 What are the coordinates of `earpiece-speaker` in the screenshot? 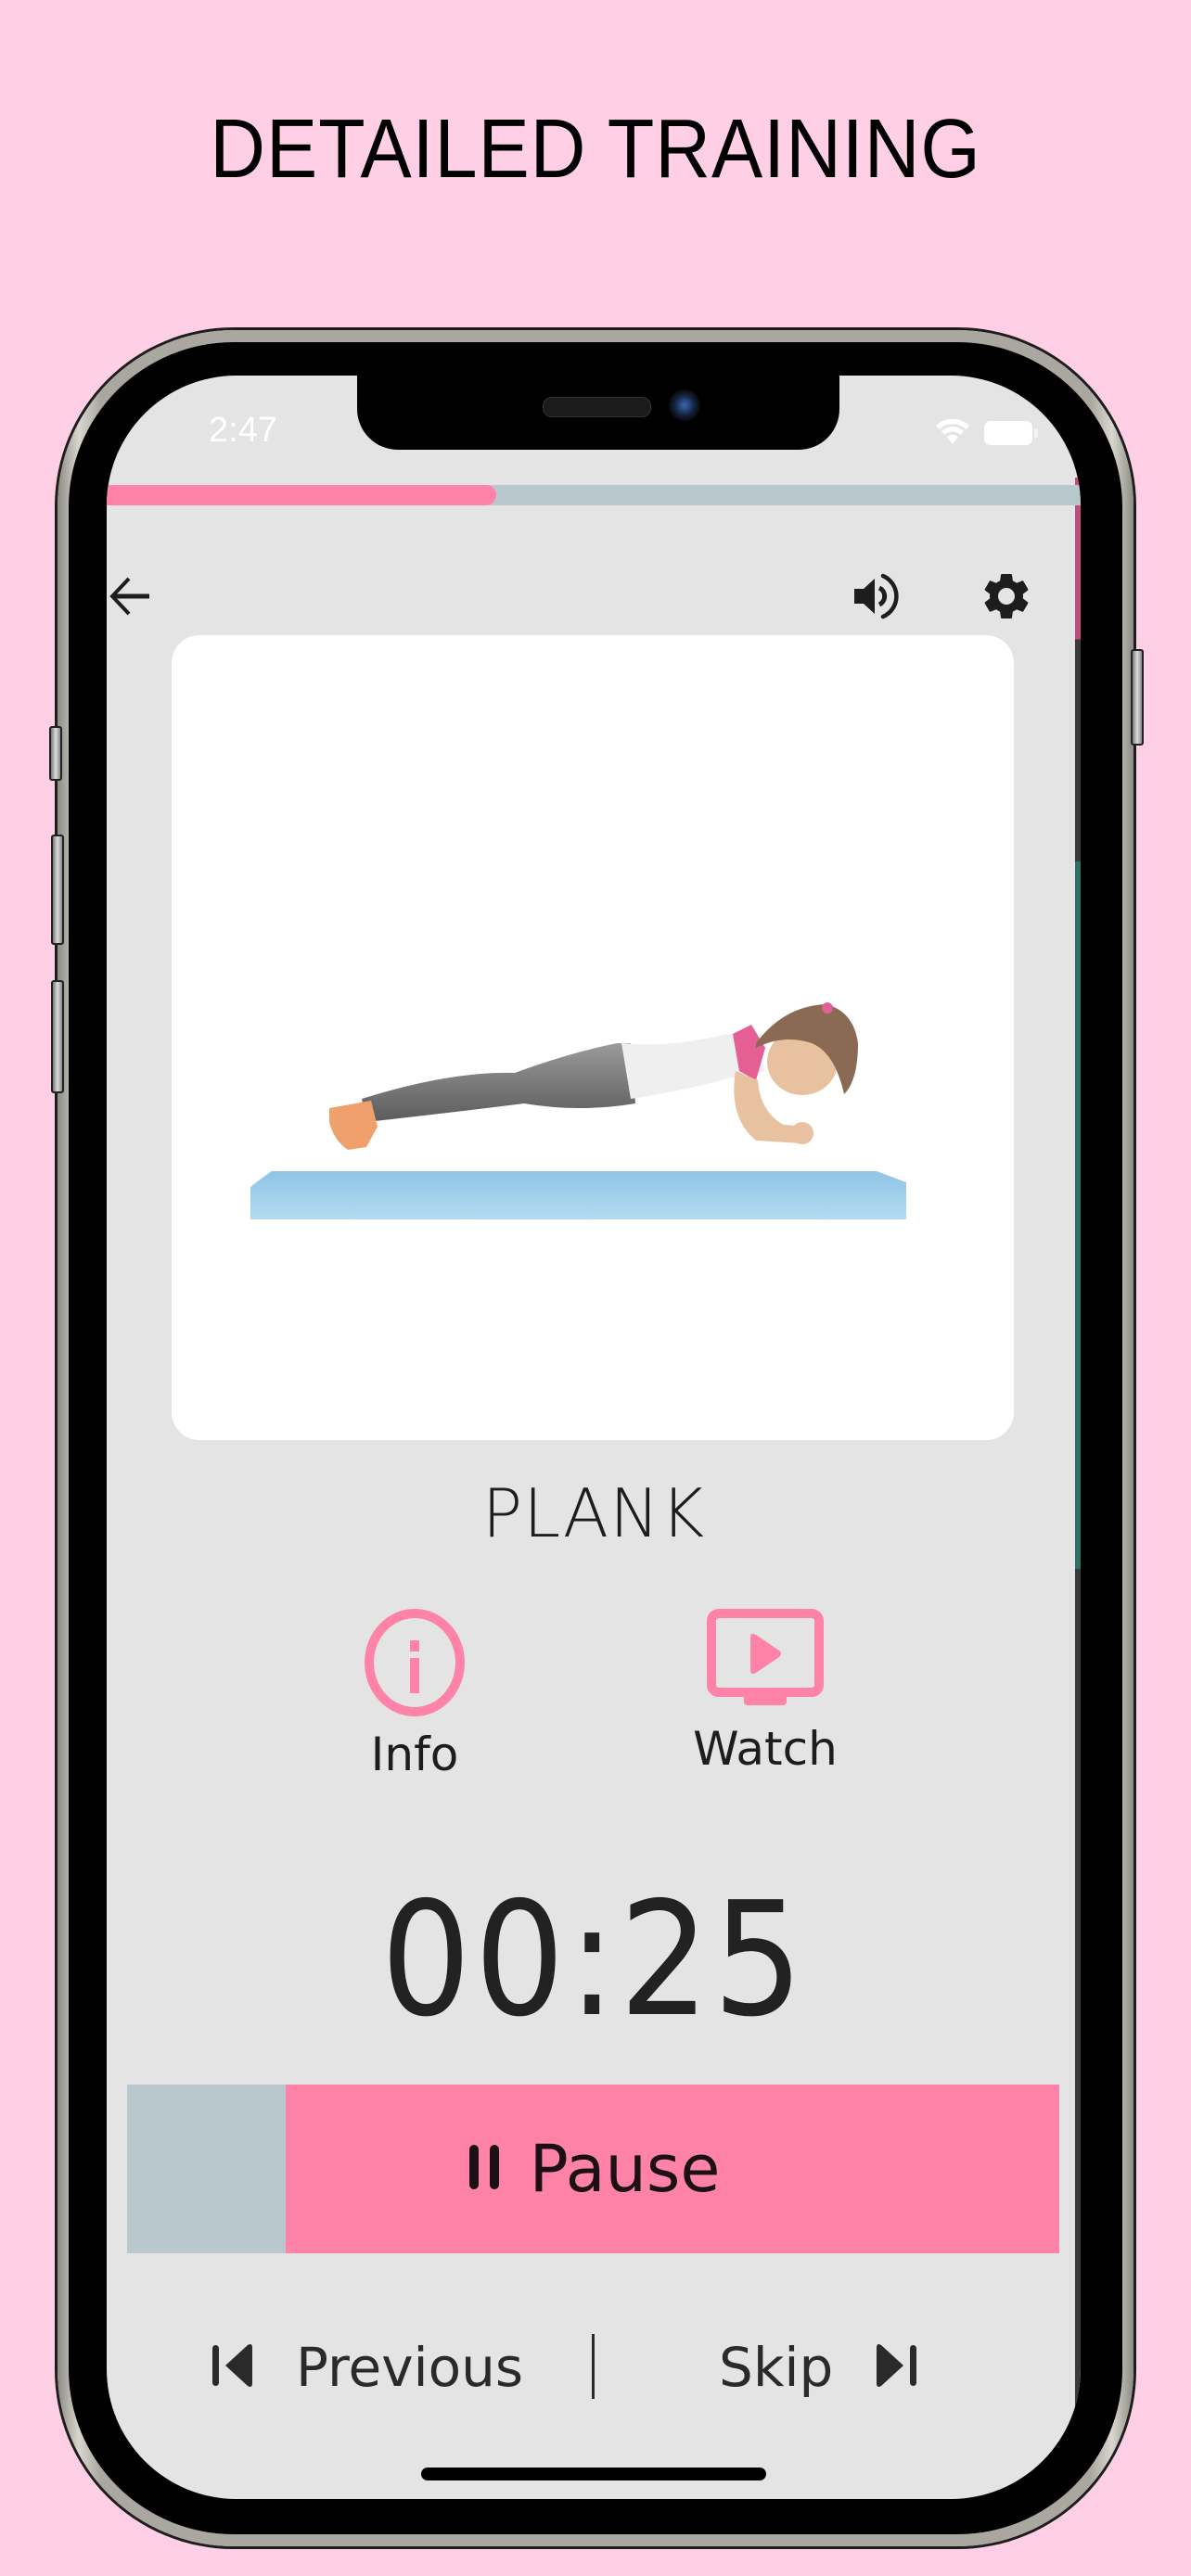 It's located at (597, 407).